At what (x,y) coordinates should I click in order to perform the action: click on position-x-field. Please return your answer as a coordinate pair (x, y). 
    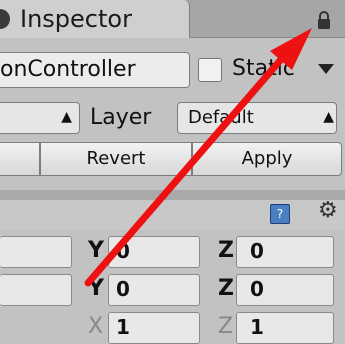
    Looking at the image, I should click on (36, 252).